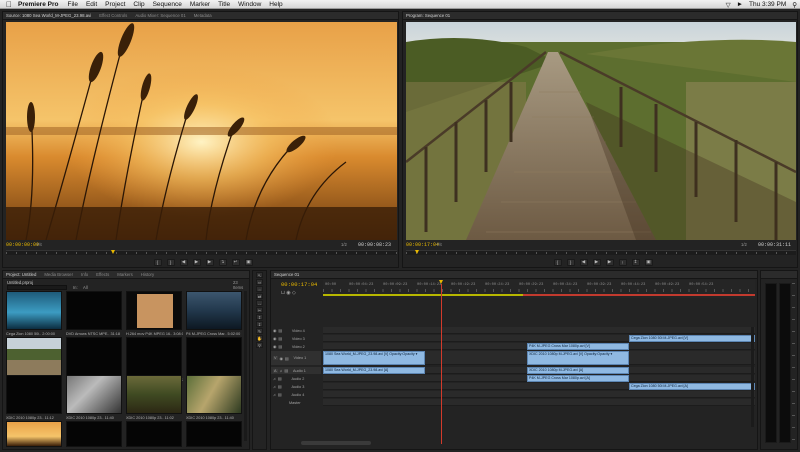 This screenshot has height=452, width=800. Describe the element at coordinates (84, 274) in the screenshot. I see `tab-info: Info` at that location.